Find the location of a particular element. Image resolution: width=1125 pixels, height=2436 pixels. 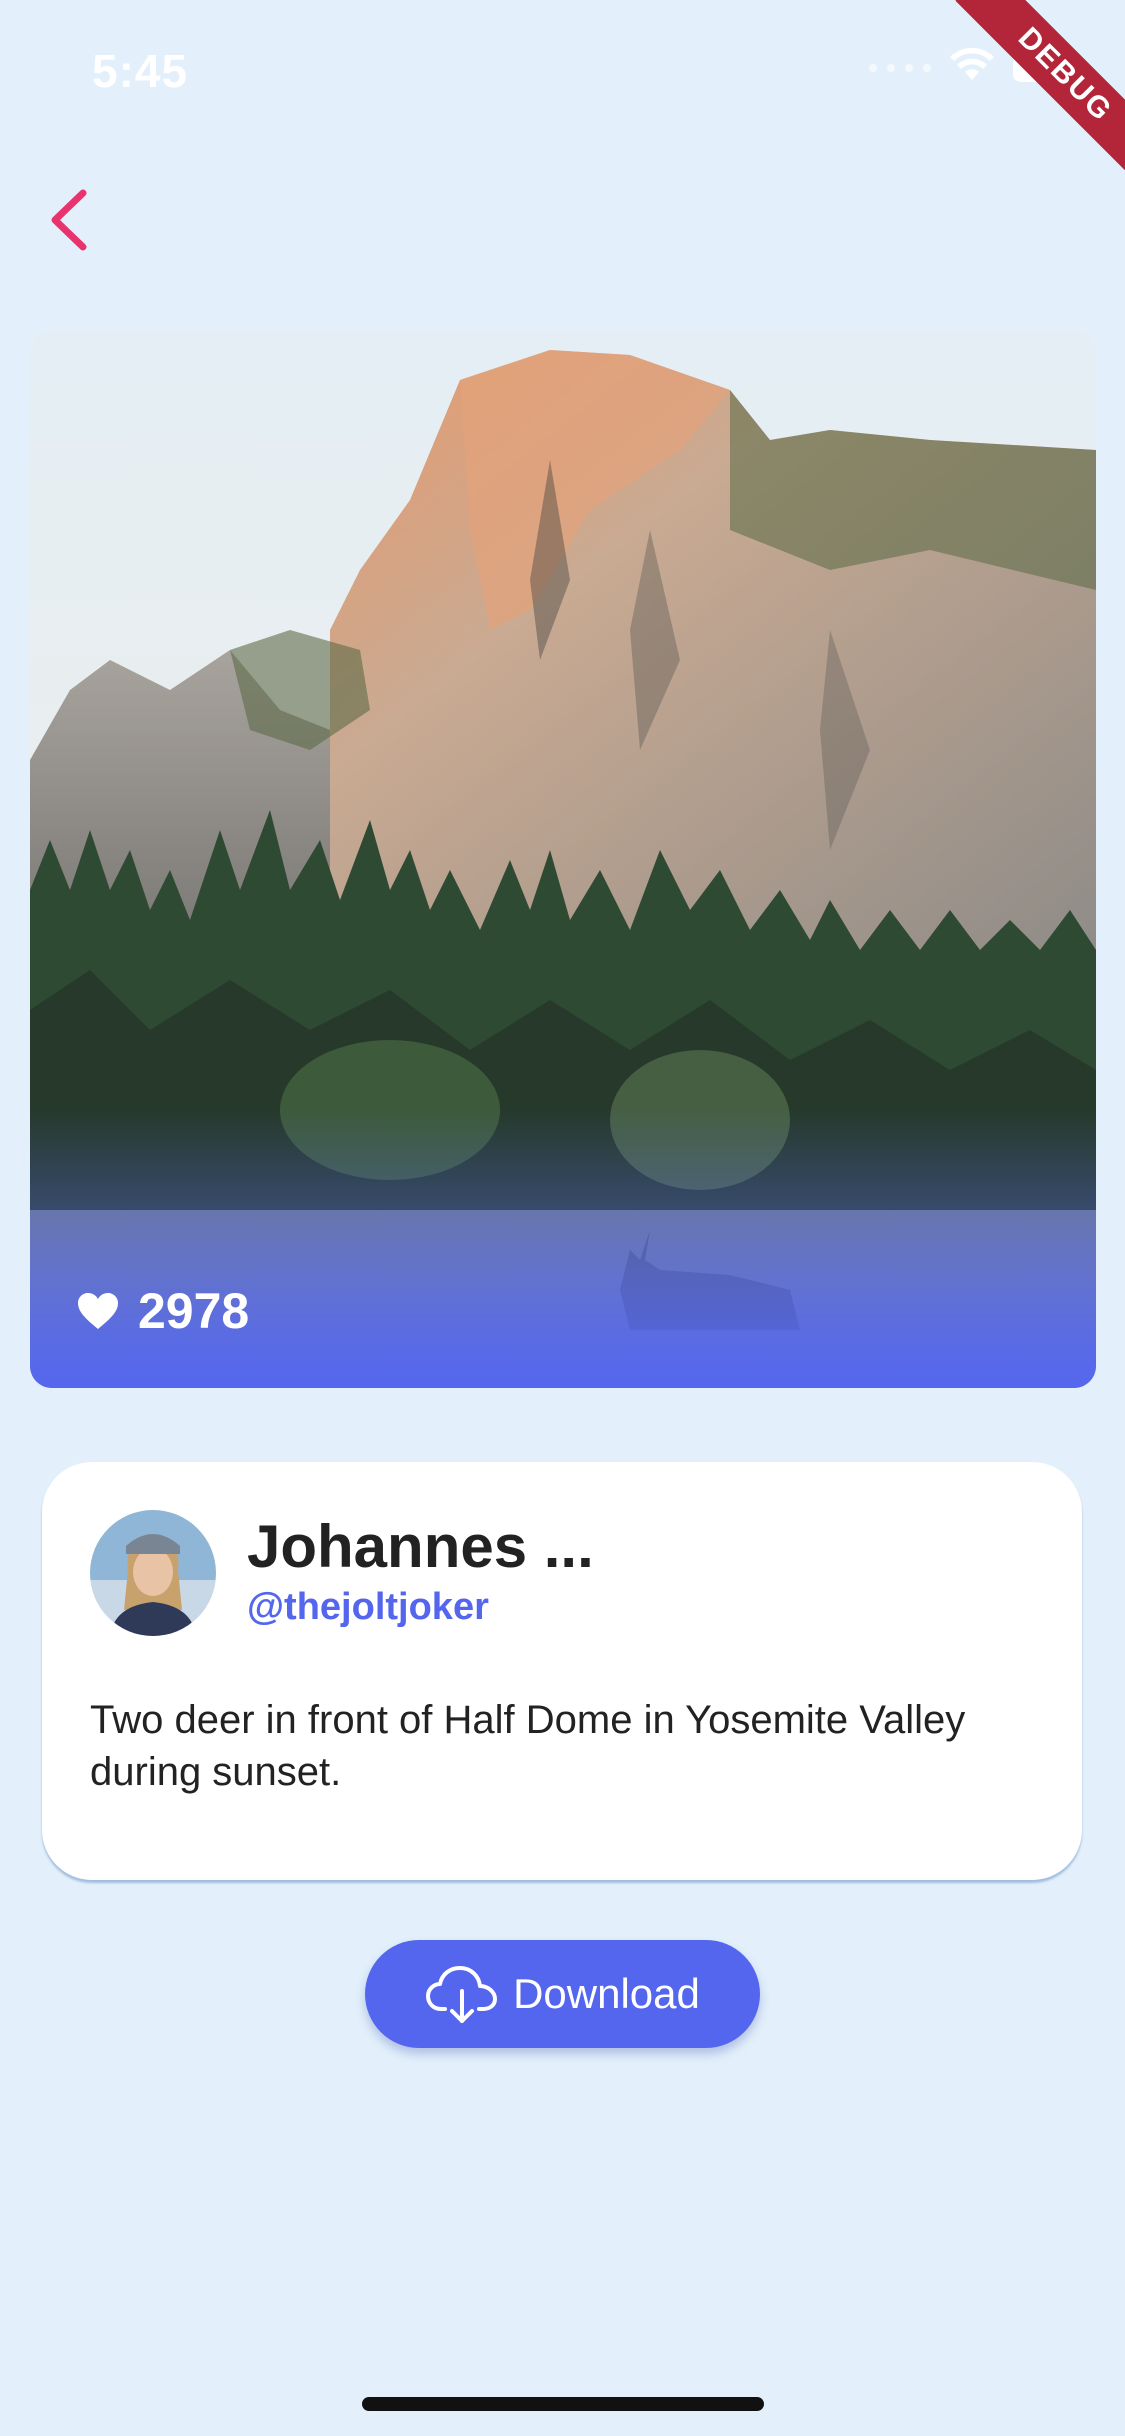

chevron-left-icon is located at coordinates (69, 220).